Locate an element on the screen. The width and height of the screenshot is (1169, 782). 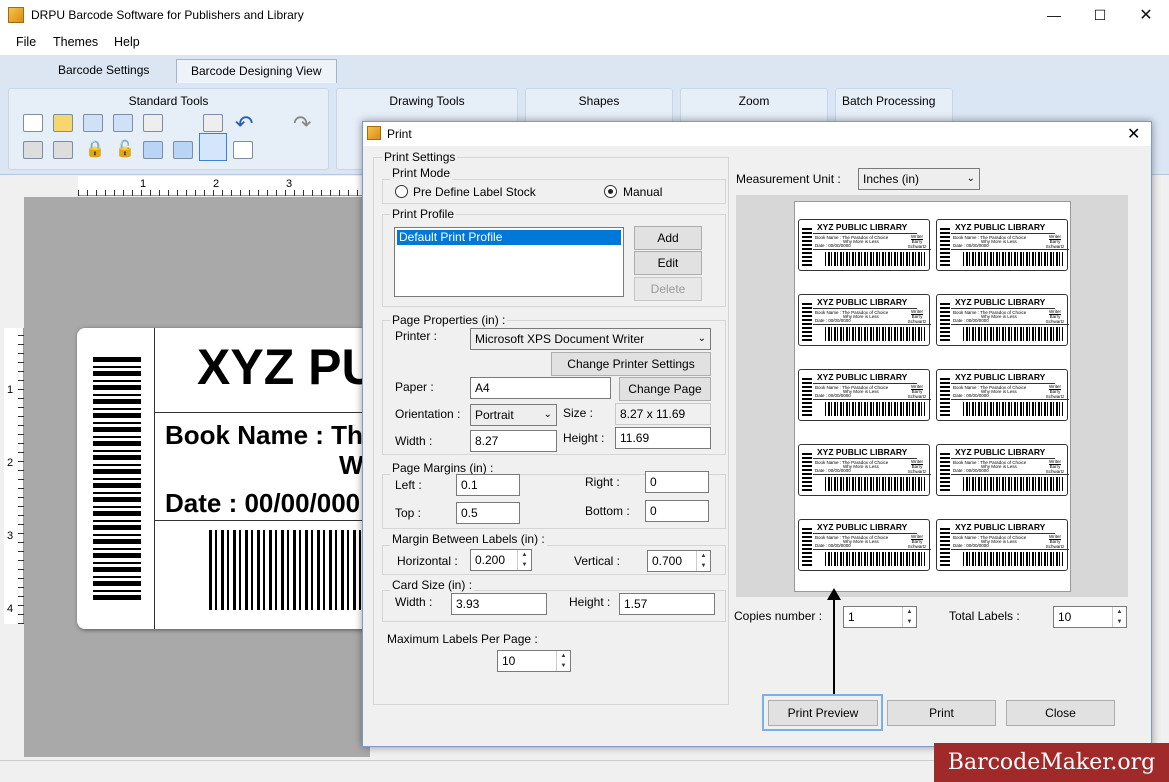
radio-predefined-label: Pre Define Label Stock is located at coordinates (474, 192).